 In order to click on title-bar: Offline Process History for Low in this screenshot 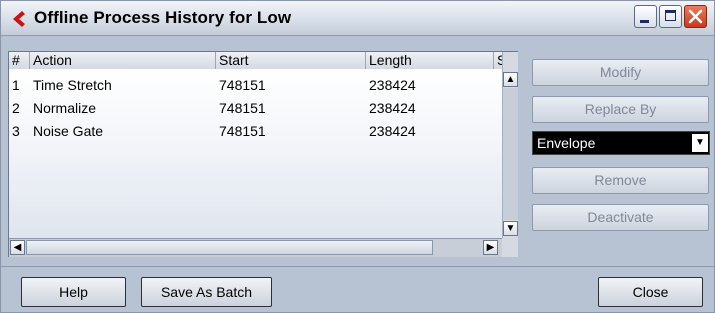, I will do `click(357, 18)`.